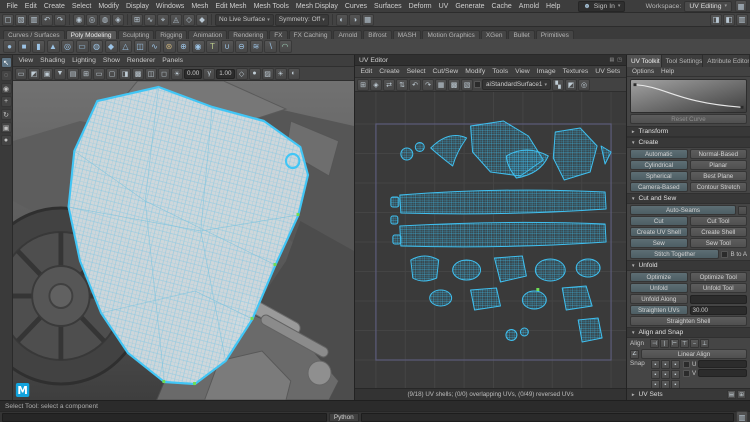 The image size is (750, 422). I want to click on gamma-field: 1.00, so click(225, 73).